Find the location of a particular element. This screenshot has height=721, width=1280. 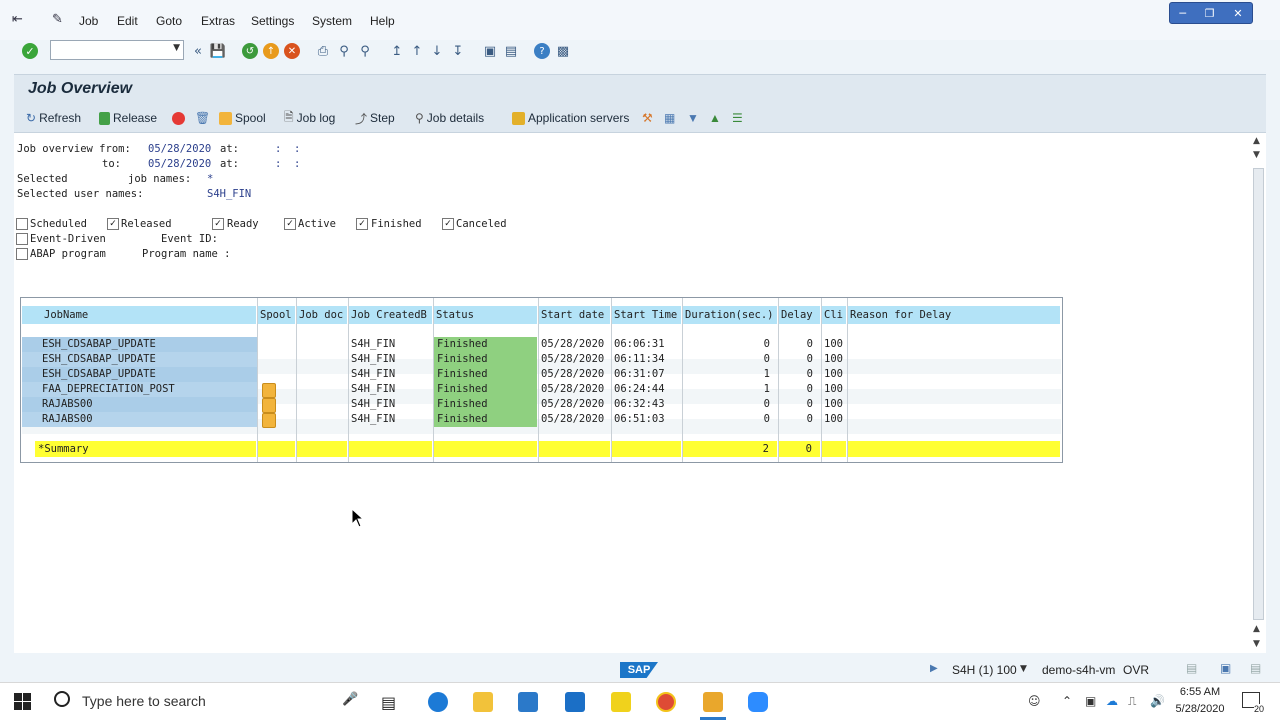

column-header-jobname: JobName is located at coordinates (139, 315).